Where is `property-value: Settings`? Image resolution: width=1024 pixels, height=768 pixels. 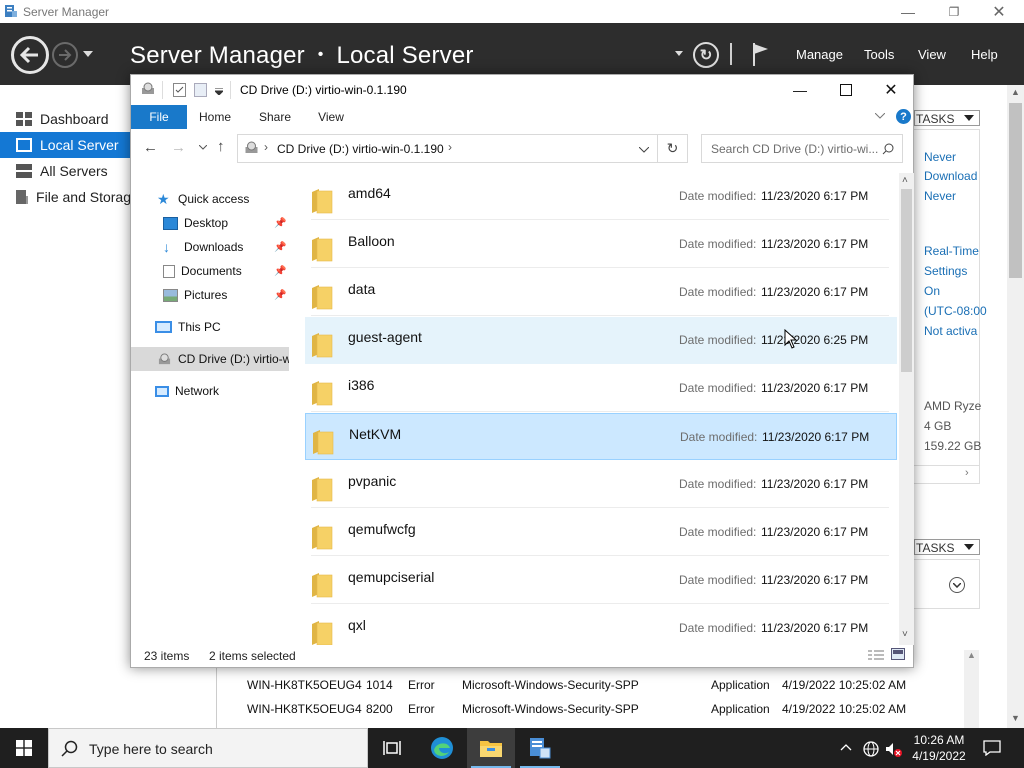 property-value: Settings is located at coordinates (945, 271).